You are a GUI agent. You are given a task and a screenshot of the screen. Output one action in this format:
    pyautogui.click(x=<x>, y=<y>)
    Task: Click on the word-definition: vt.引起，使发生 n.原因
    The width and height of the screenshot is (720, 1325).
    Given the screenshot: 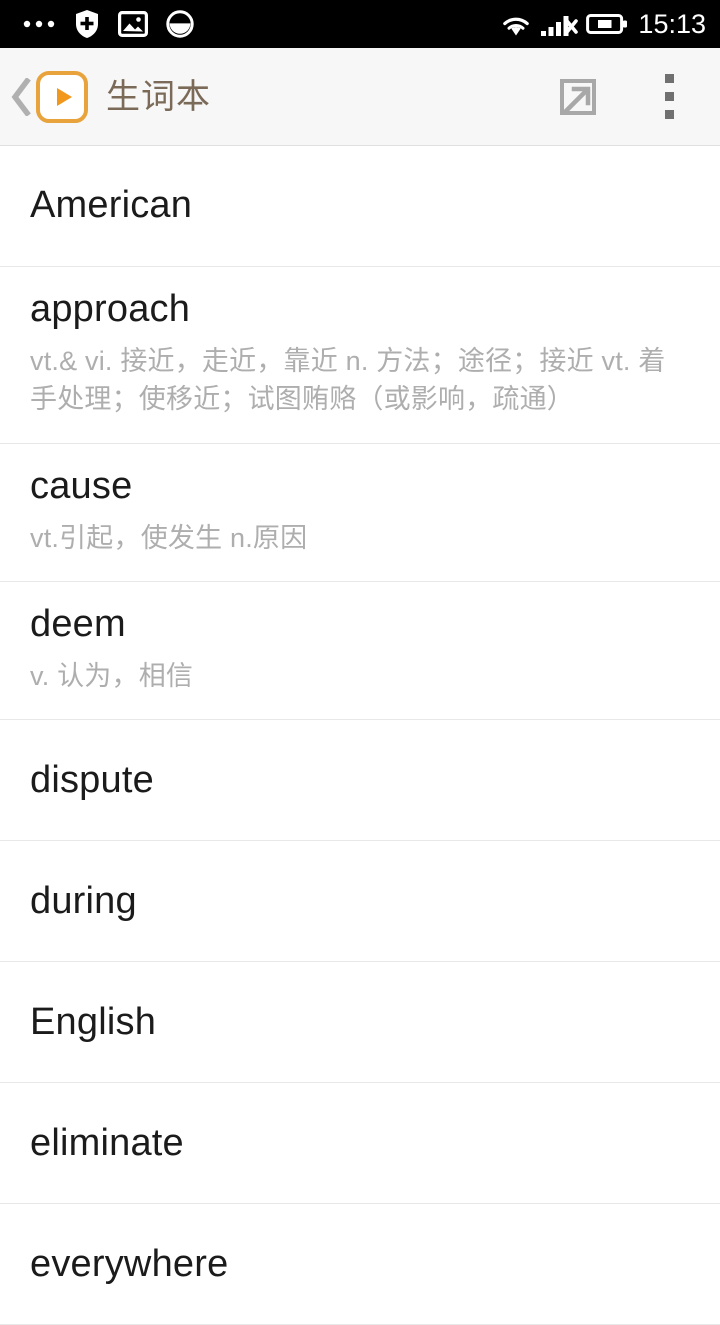 What is the action you would take?
    pyautogui.click(x=169, y=537)
    